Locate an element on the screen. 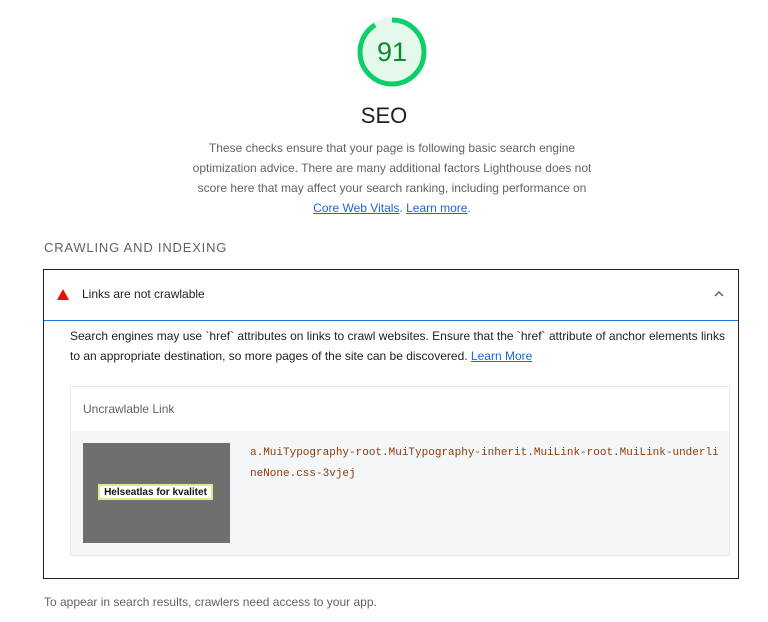 Image resolution: width=768 pixels, height=622 pixels. chevron-up-icon is located at coordinates (719, 294).